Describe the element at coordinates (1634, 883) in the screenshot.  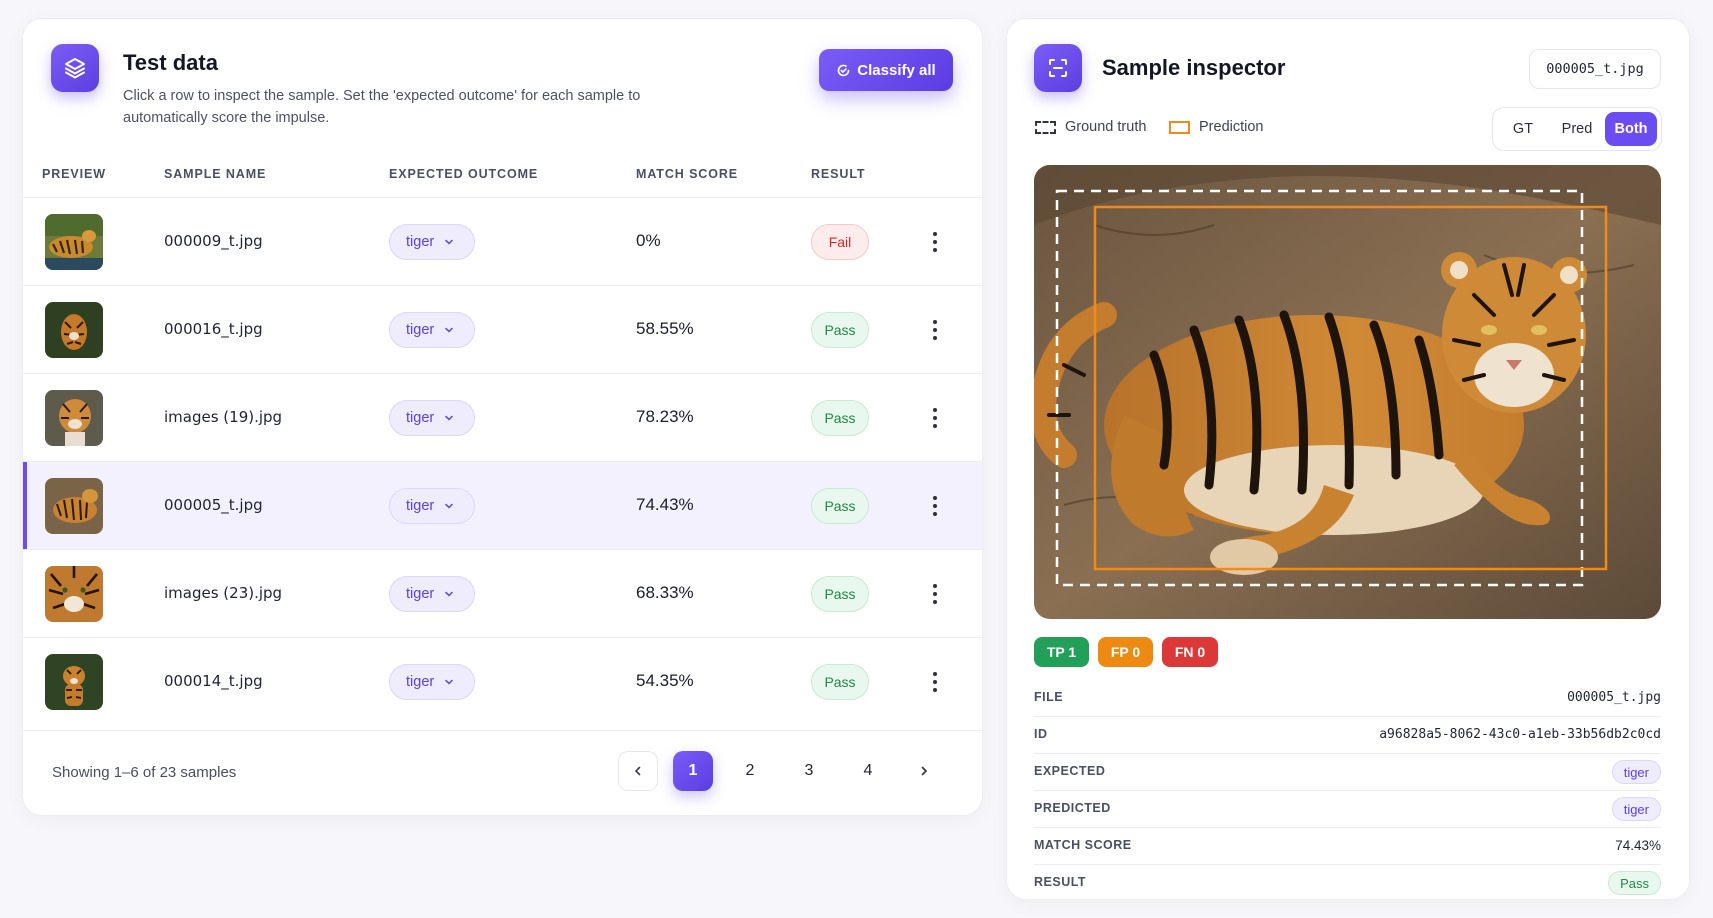
I see `meta-result-pill: Pass` at that location.